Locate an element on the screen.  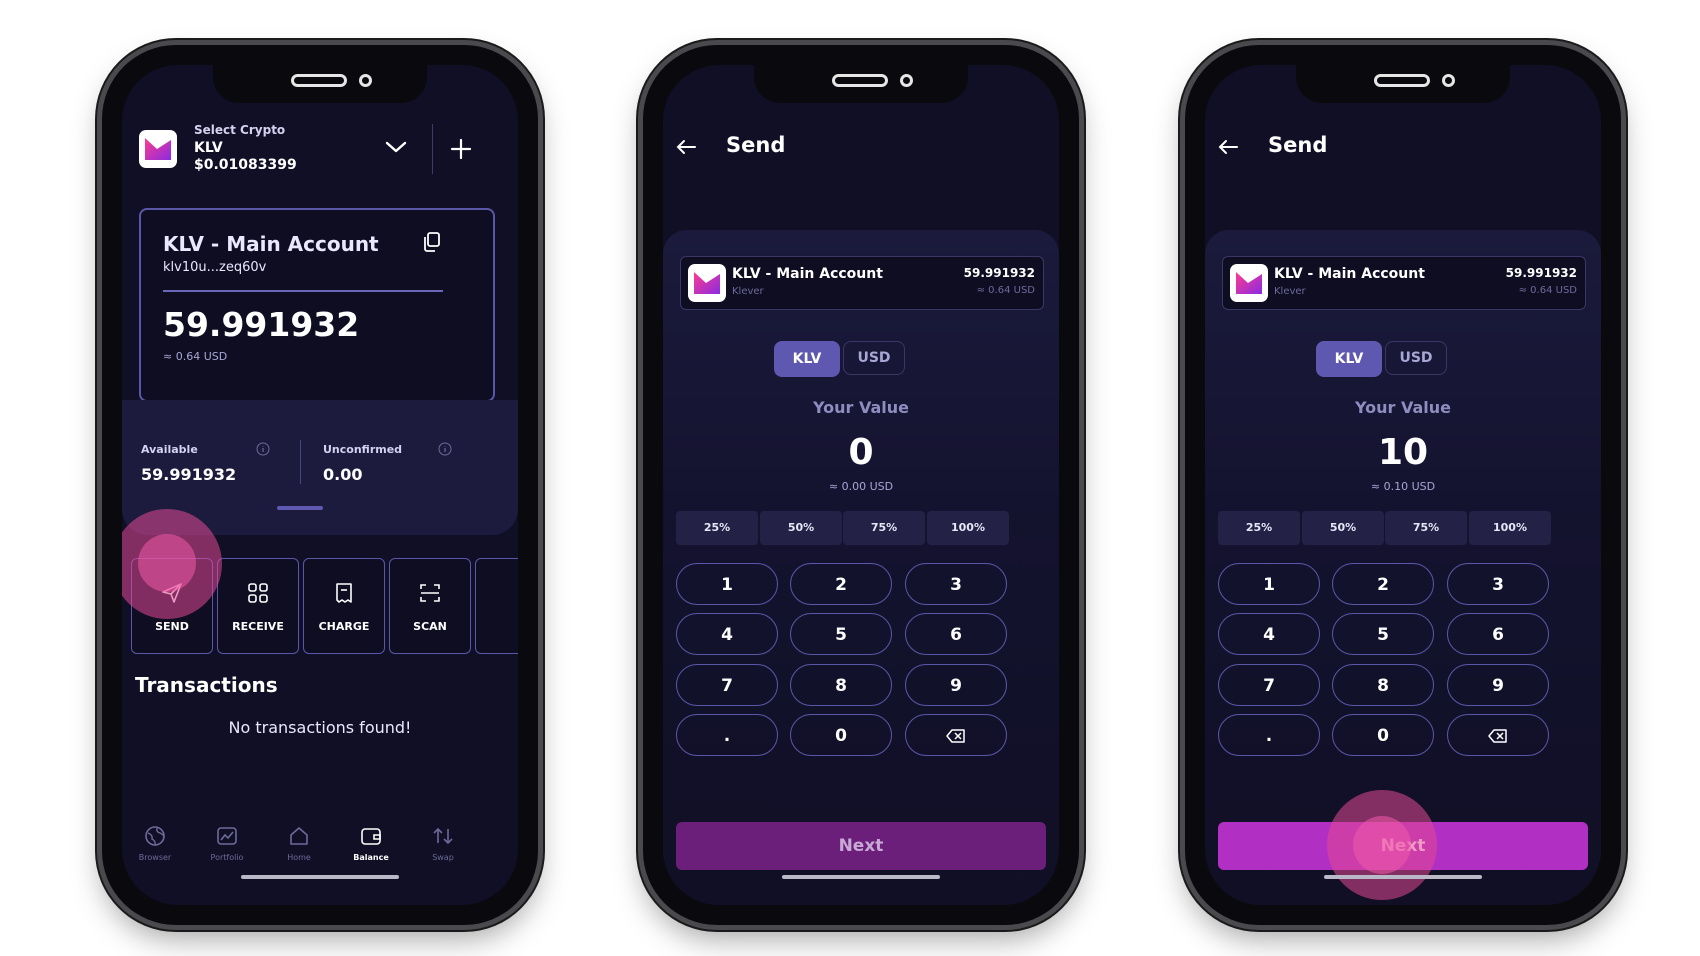
nav-browser: Browser is located at coordinates (158, 843).